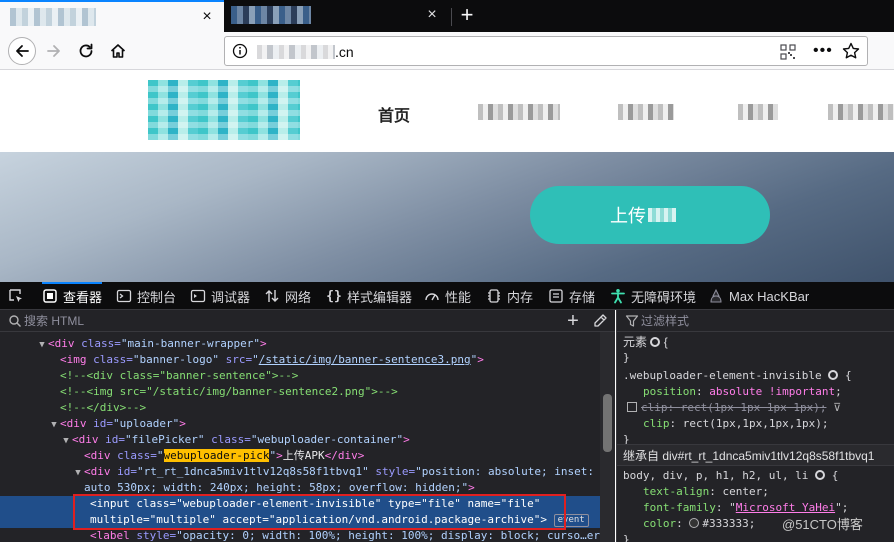 This screenshot has width=894, height=542. What do you see at coordinates (520, 297) in the screenshot?
I see `devtools-tab-label: 内存` at bounding box center [520, 297].